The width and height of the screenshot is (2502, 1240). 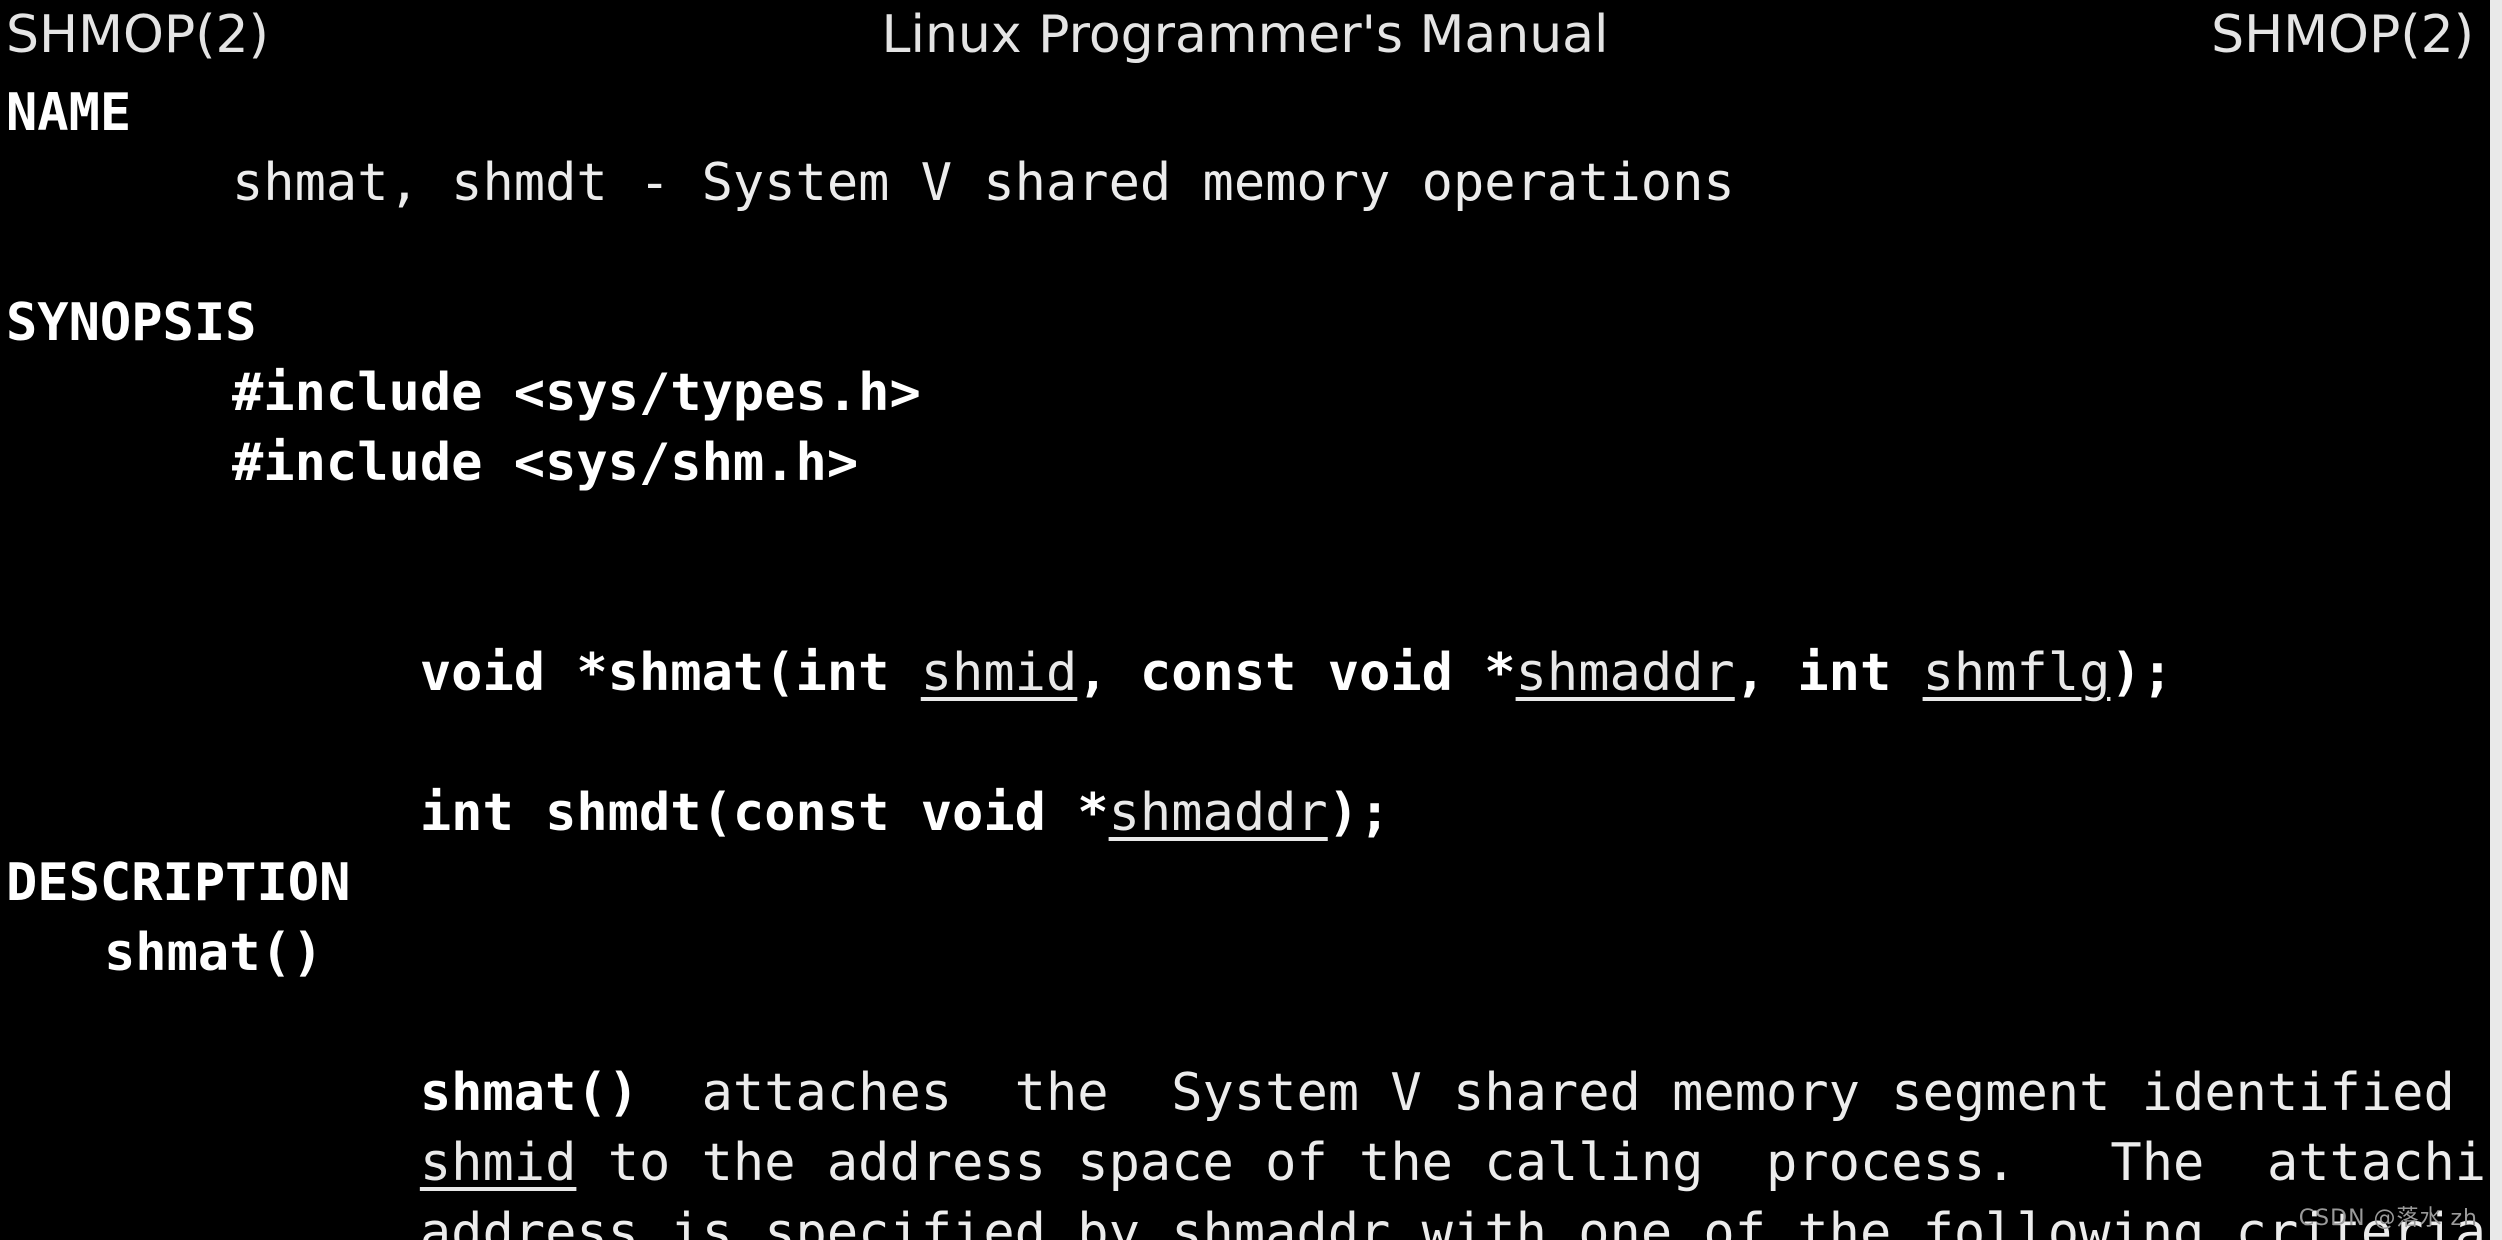 What do you see at coordinates (1281, 1221) in the screenshot?
I see `description-ital-shmaddr: shmaddr` at bounding box center [1281, 1221].